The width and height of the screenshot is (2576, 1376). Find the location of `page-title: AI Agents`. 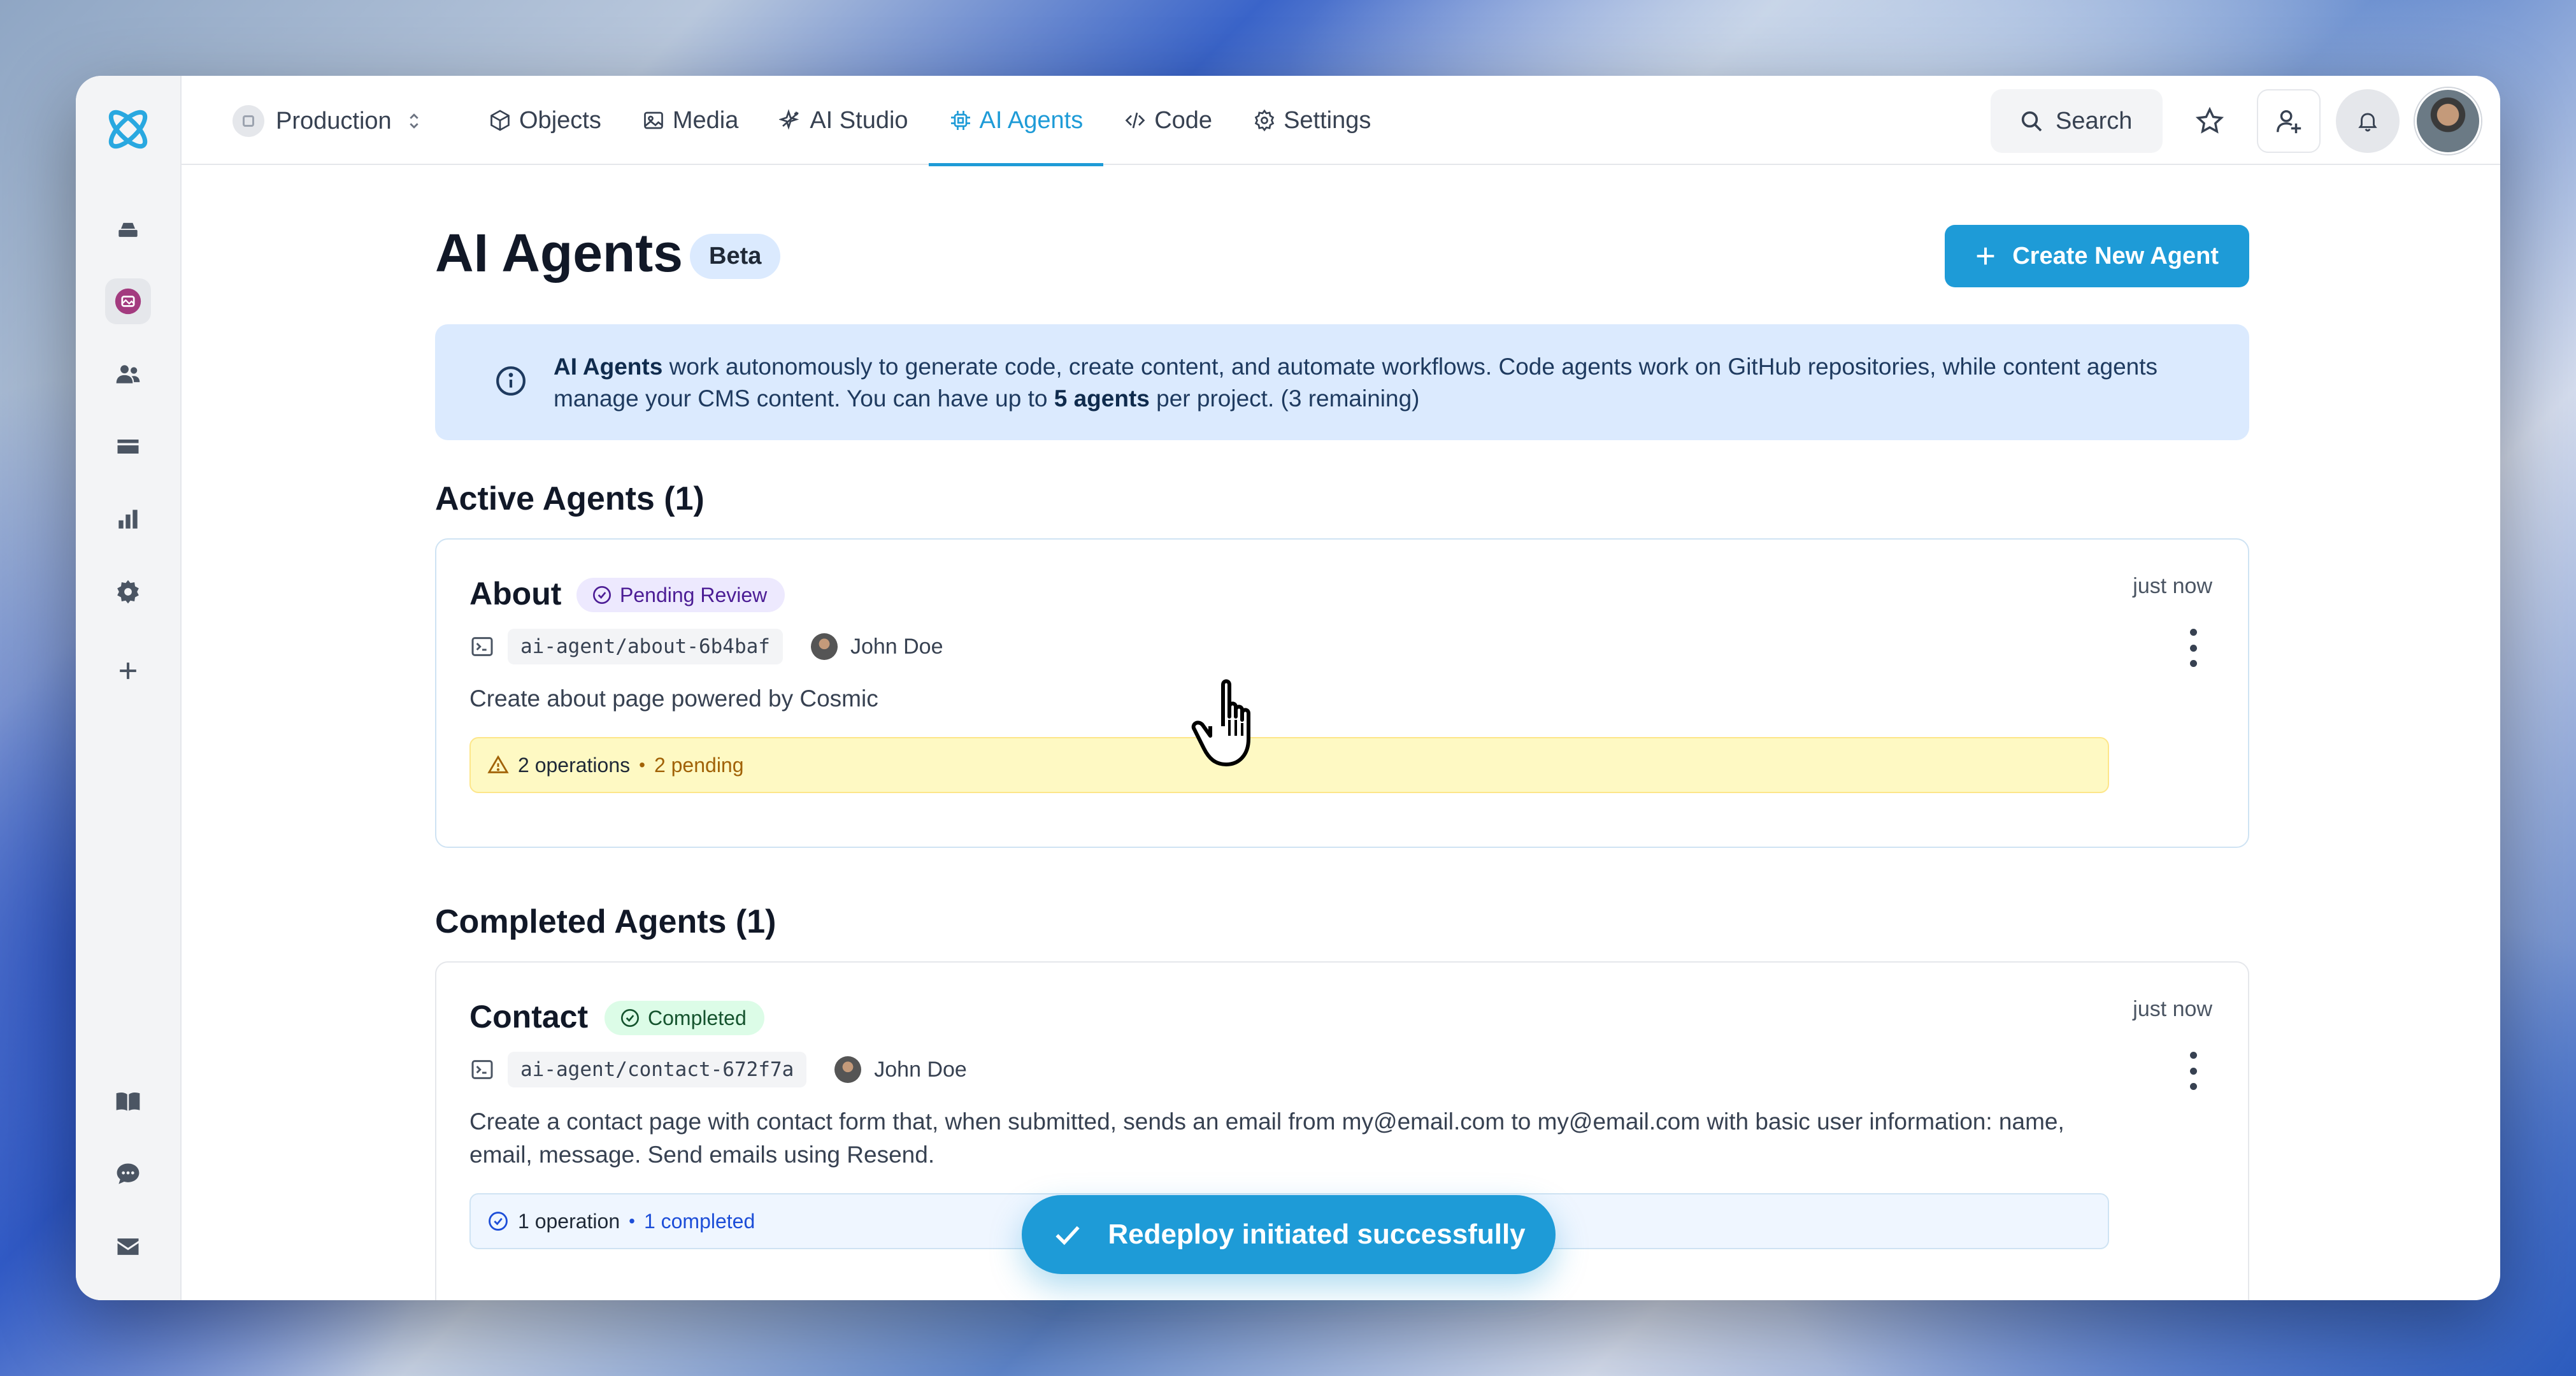

page-title: AI Agents is located at coordinates (559, 253).